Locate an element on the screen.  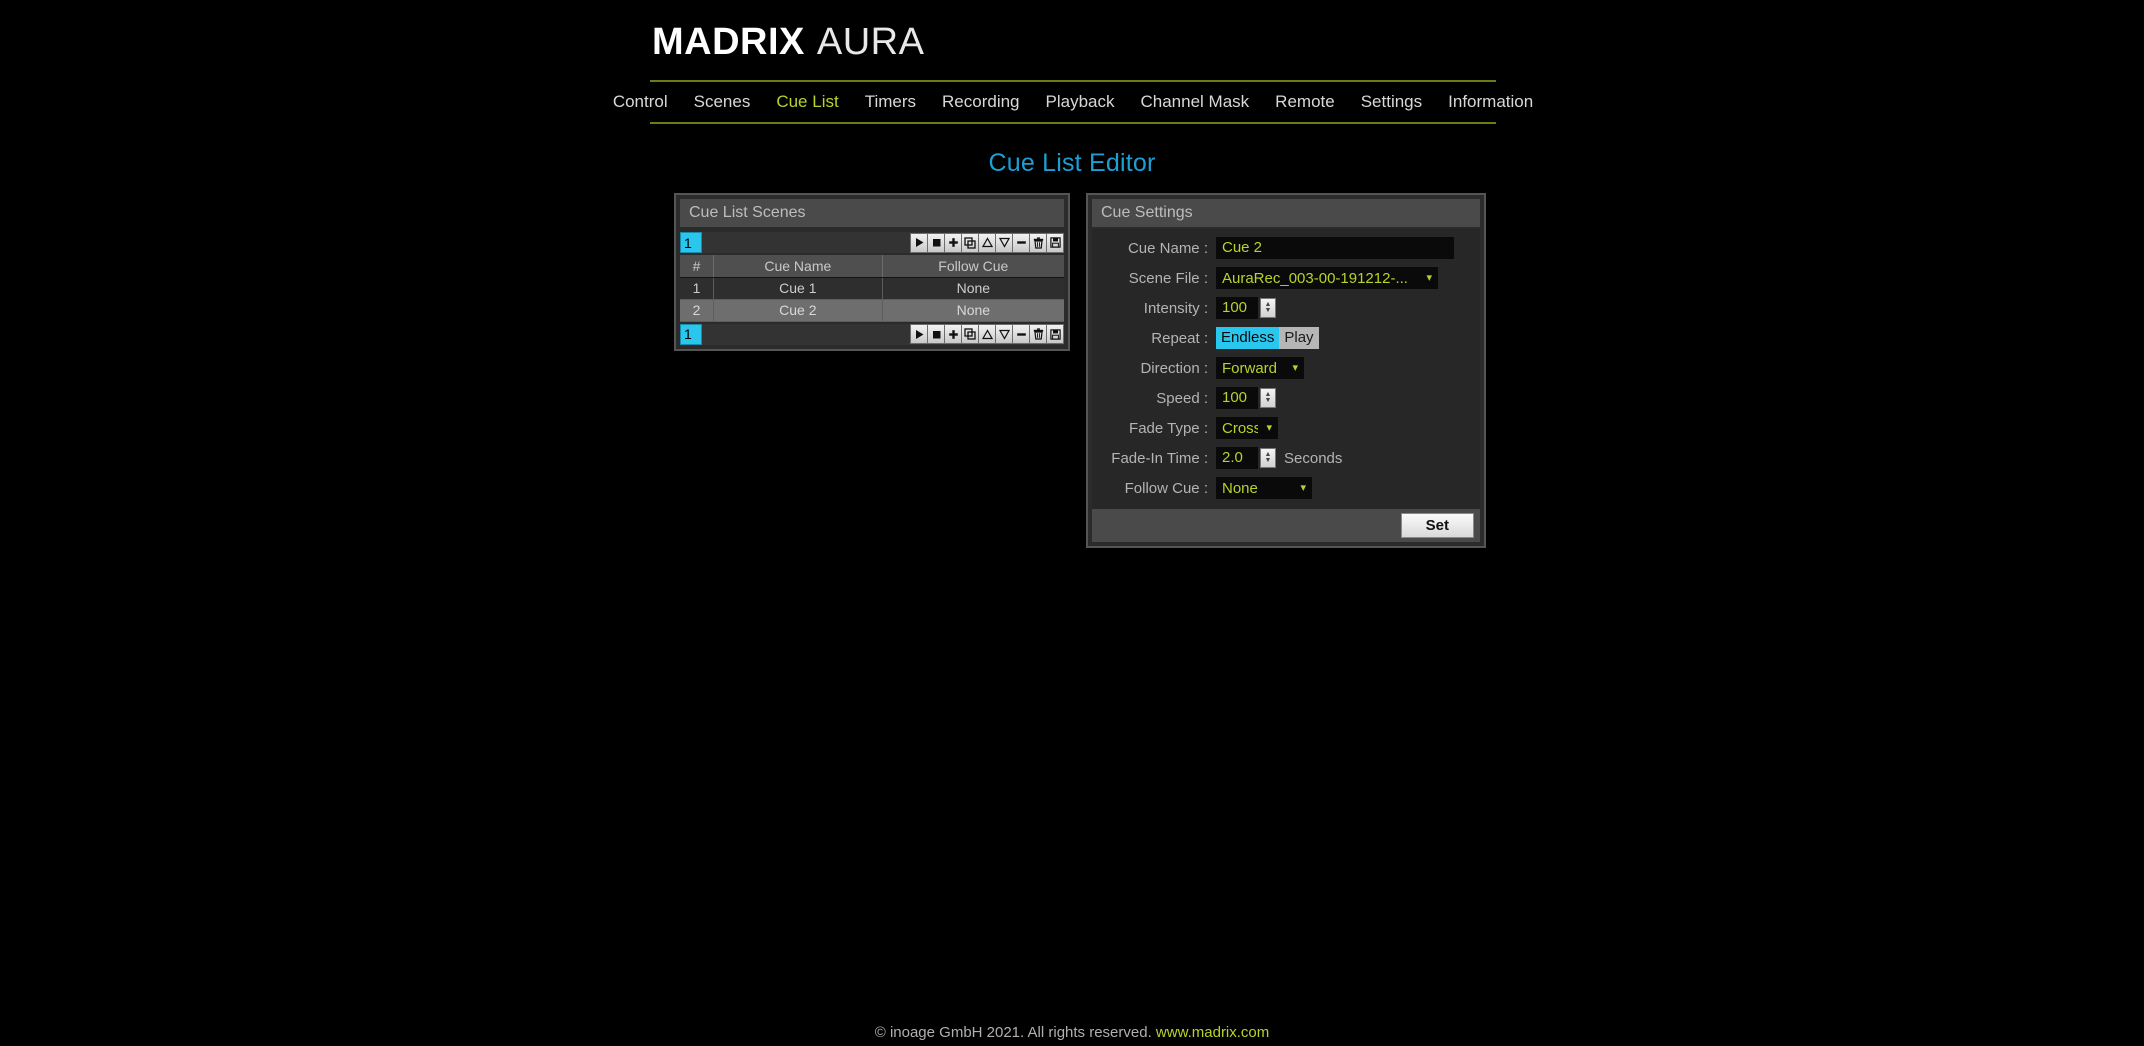
direction-select: Forward ▾ is located at coordinates (1260, 368).